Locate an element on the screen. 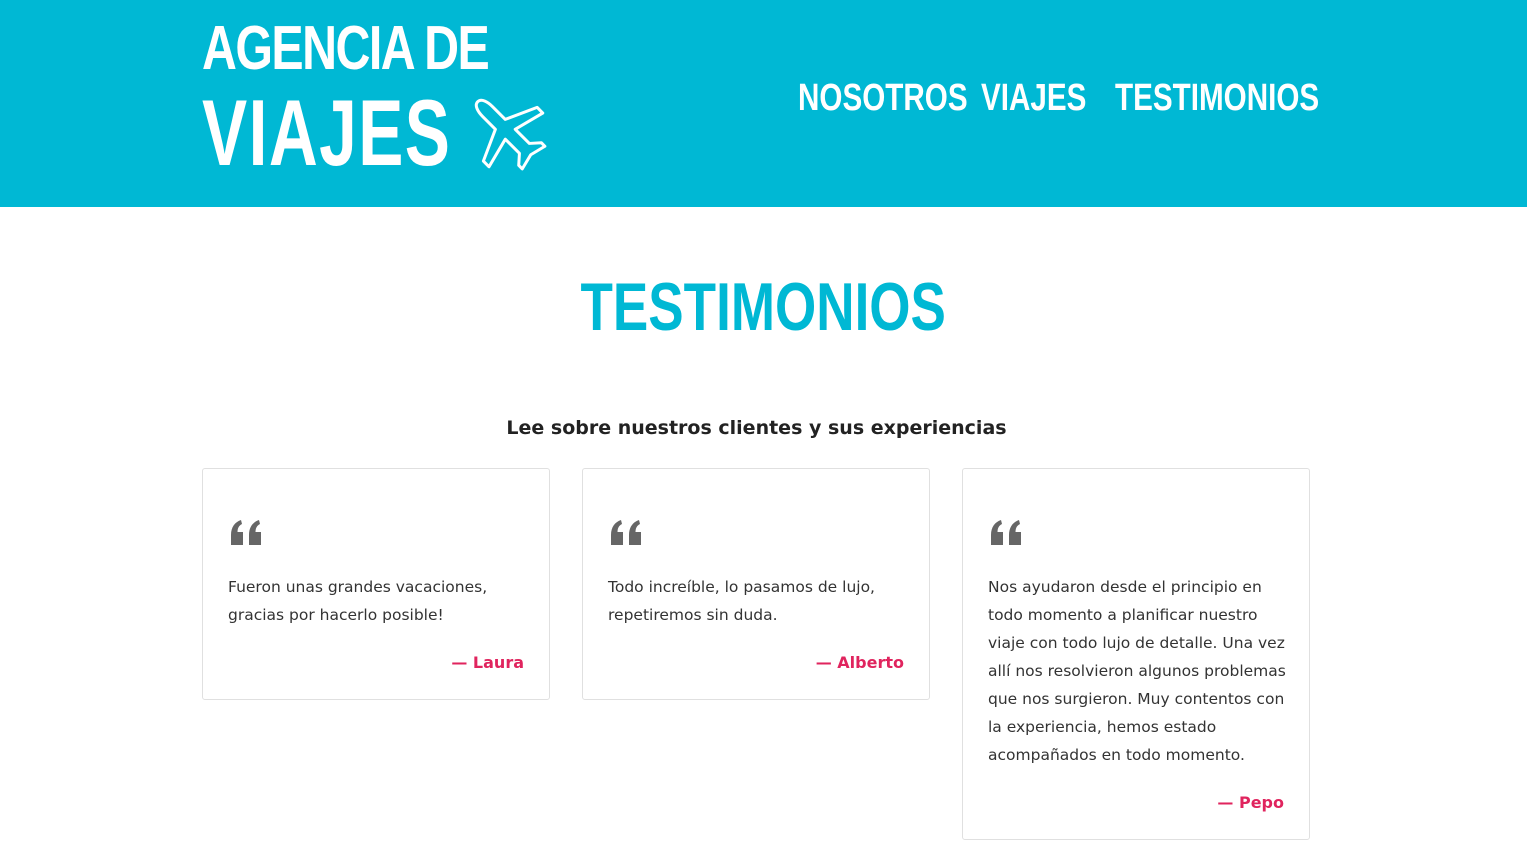 This screenshot has width=1527, height=862. page-title: TESTIMONIOS is located at coordinates (763, 307).